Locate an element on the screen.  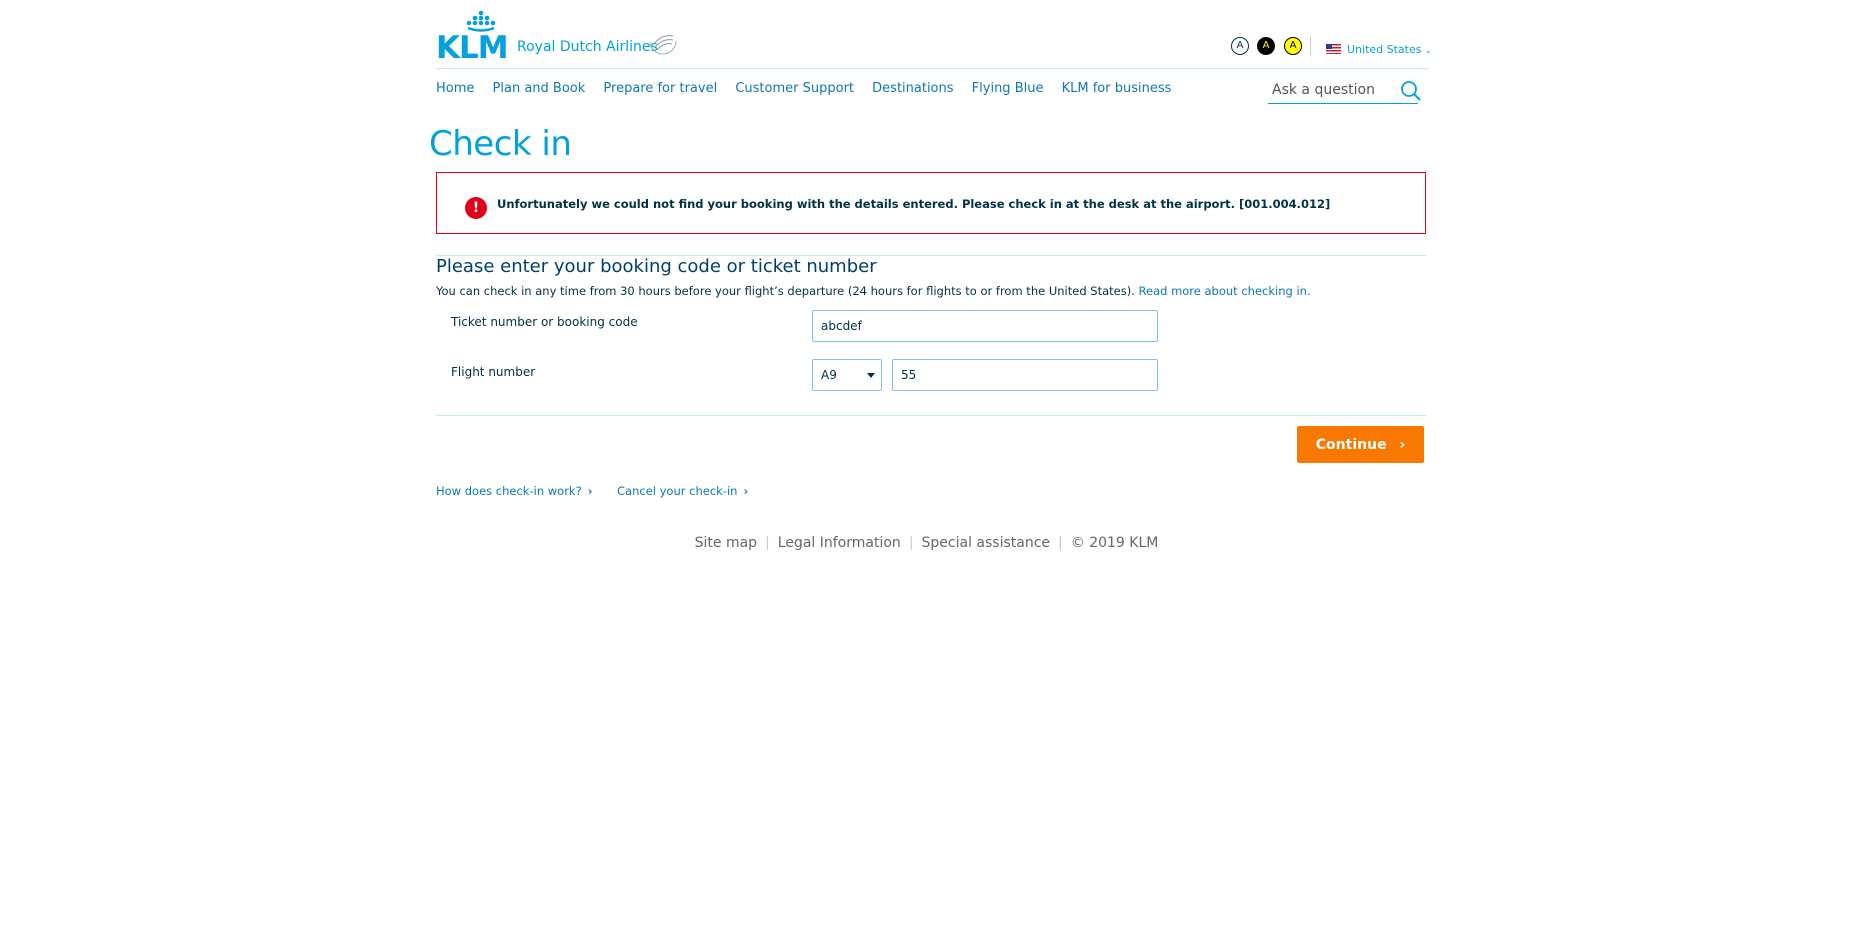
continue-label: Continue is located at coordinates (1351, 445).